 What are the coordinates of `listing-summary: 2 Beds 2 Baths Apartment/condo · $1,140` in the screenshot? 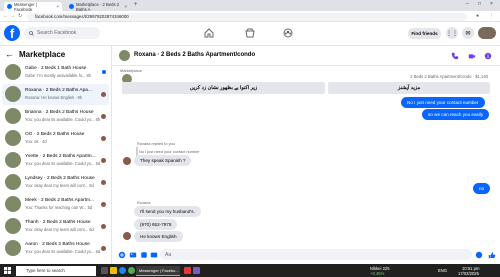 It's located at (449, 76).